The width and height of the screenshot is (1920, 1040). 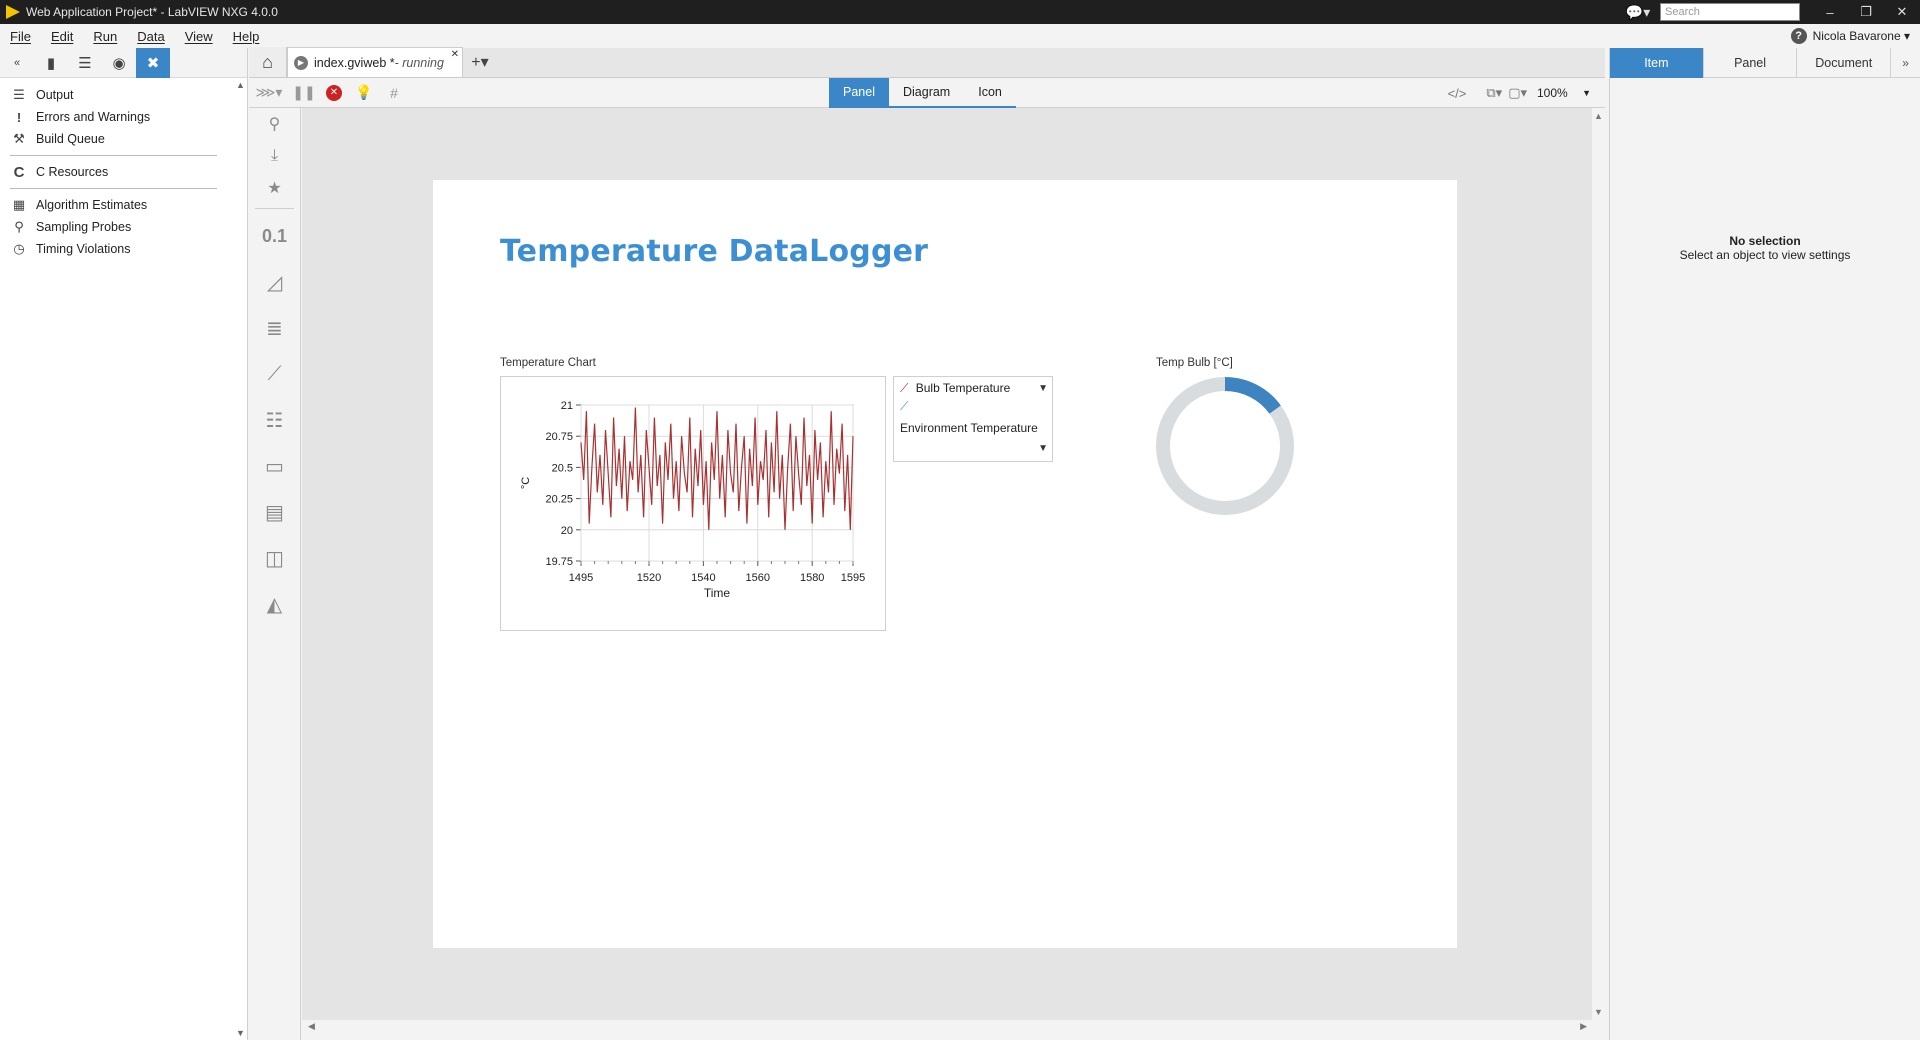 What do you see at coordinates (812, 578) in the screenshot?
I see `x-tick-label: 1580` at bounding box center [812, 578].